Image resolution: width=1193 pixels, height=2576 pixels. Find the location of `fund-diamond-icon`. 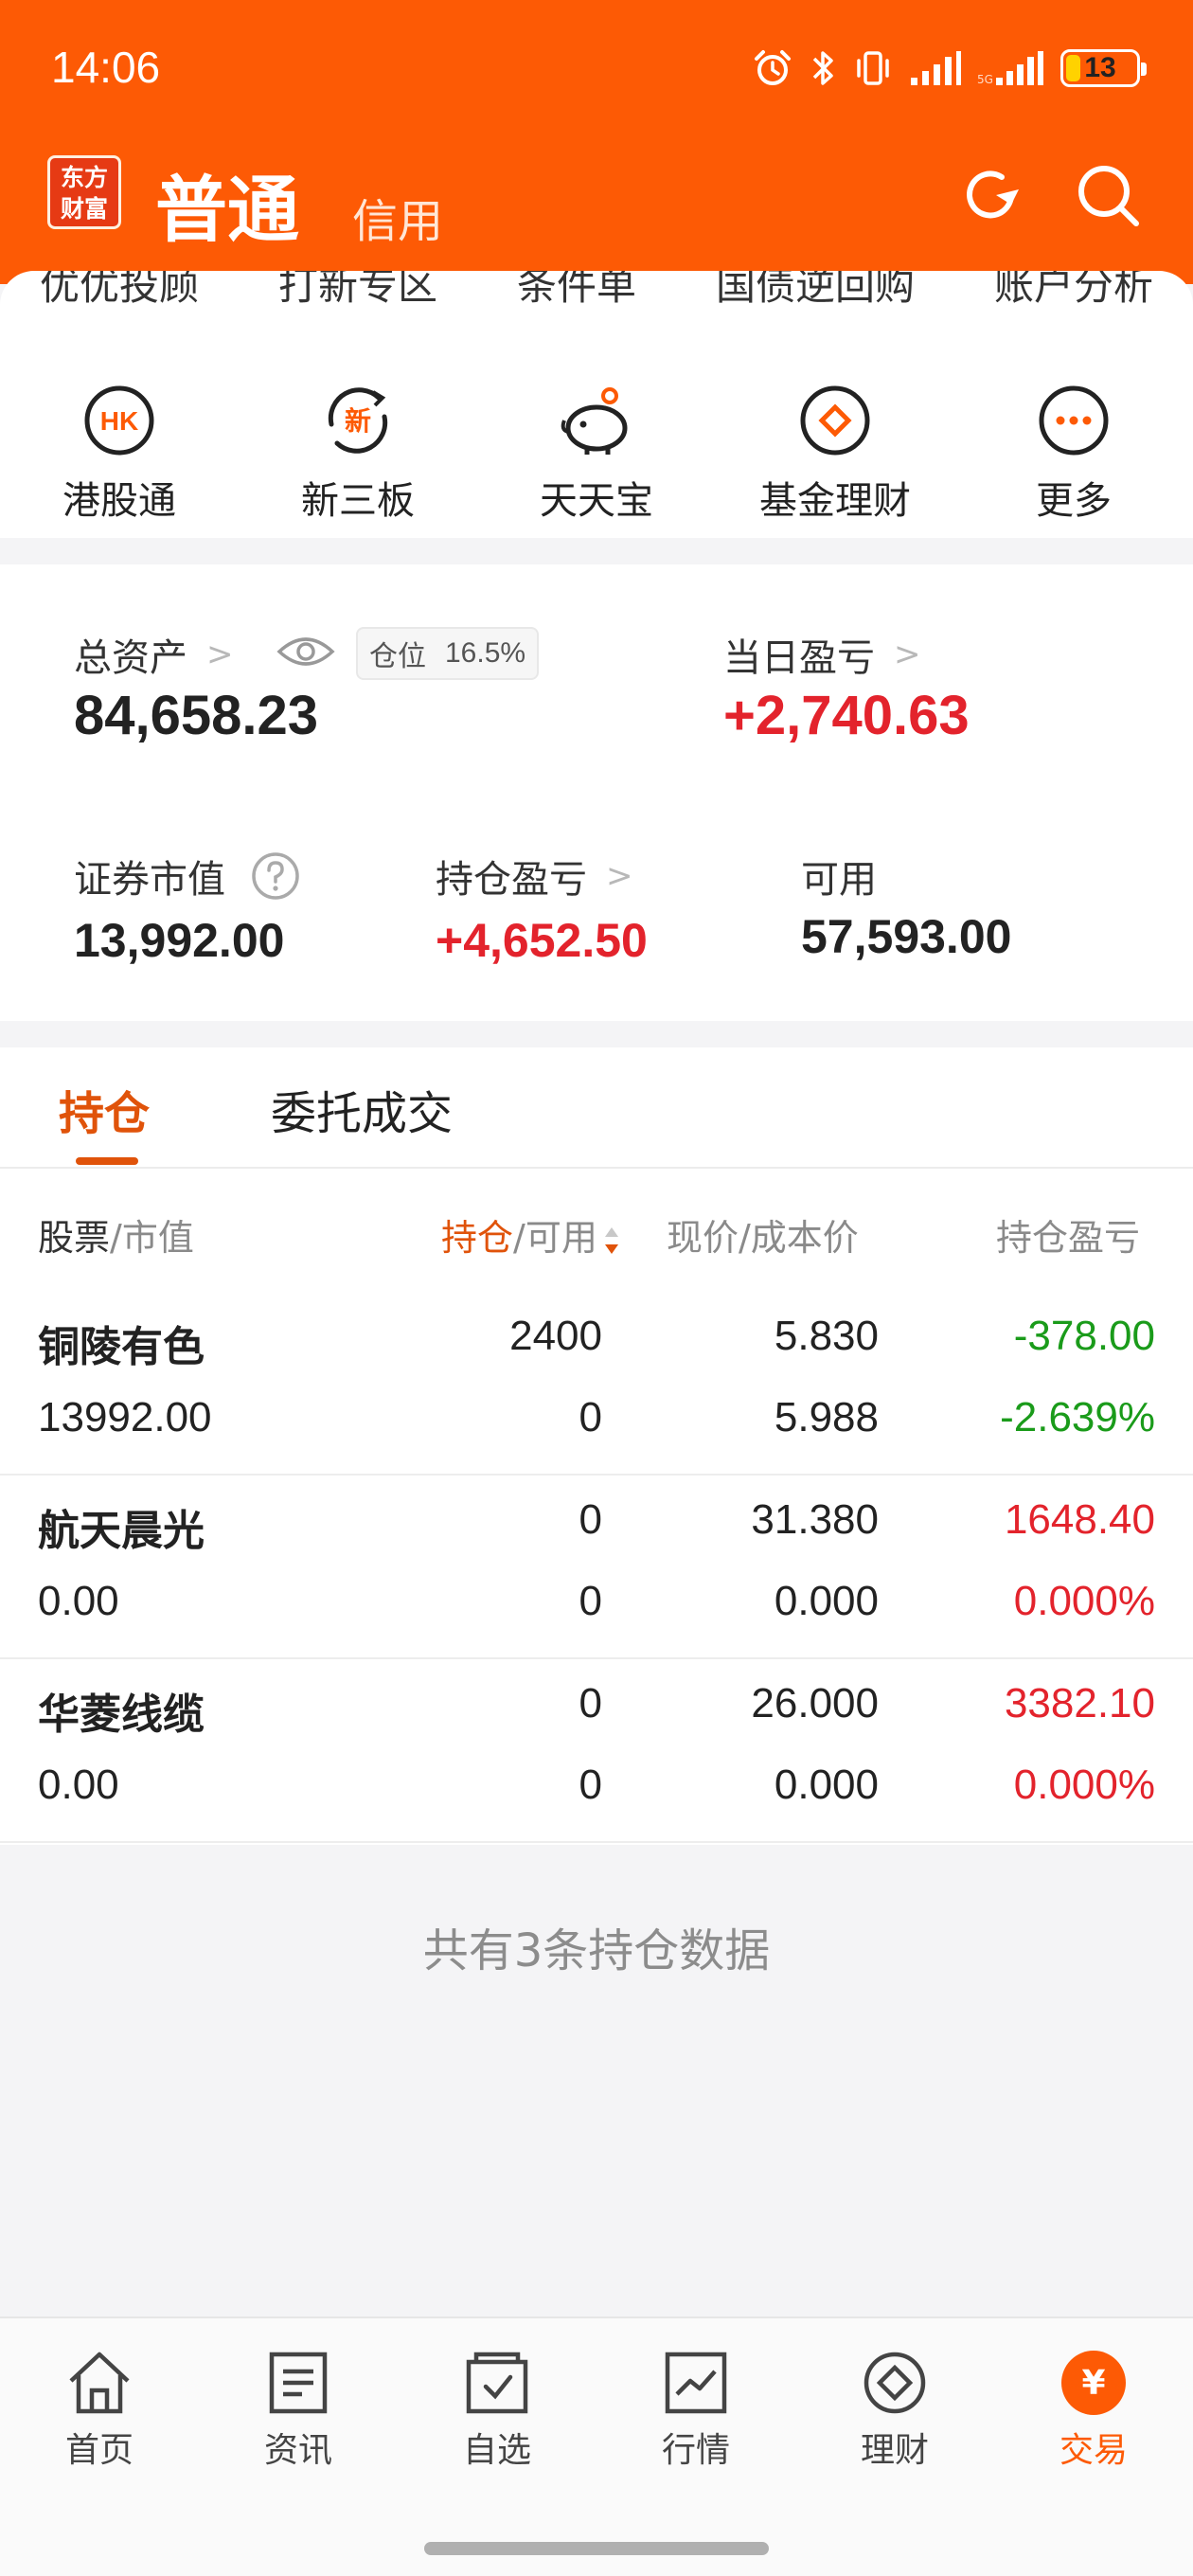

fund-diamond-icon is located at coordinates (835, 420).